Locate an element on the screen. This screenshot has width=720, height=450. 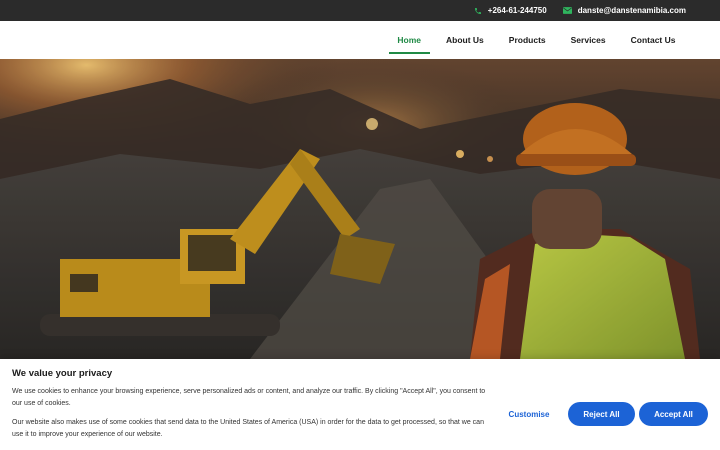
nav-products: Products is located at coordinates (527, 40).